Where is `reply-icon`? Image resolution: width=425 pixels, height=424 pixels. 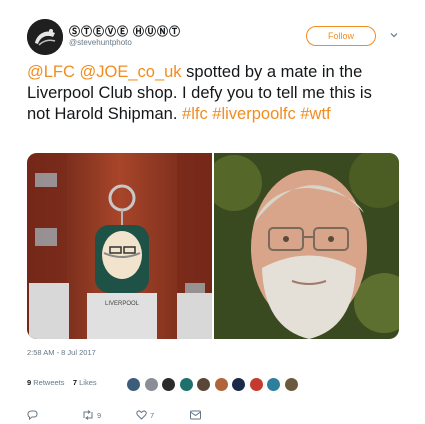
reply-icon is located at coordinates (32, 415).